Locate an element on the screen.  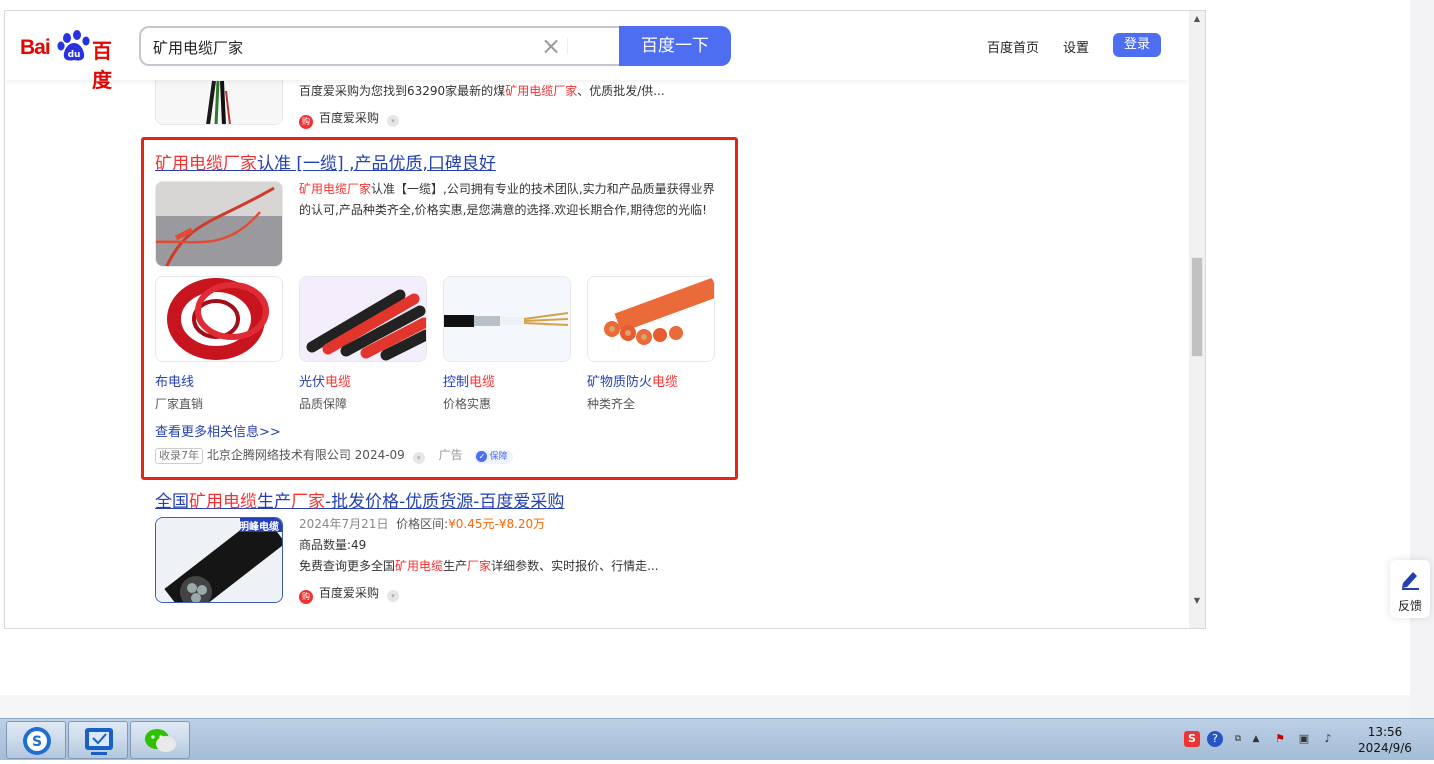
shield-icon: ✓ is located at coordinates (482, 456).